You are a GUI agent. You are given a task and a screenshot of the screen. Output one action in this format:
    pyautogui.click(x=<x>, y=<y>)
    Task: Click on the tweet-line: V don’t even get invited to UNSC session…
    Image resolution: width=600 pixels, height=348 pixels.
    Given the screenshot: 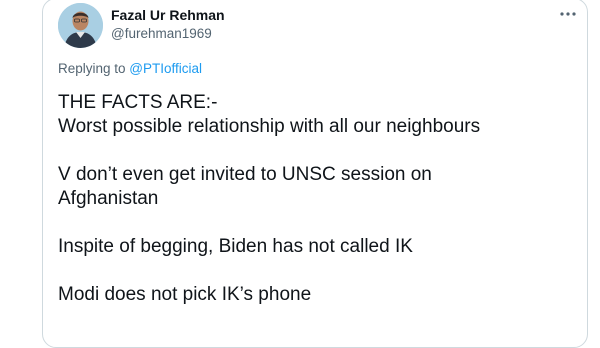 What is the action you would take?
    pyautogui.click(x=245, y=174)
    